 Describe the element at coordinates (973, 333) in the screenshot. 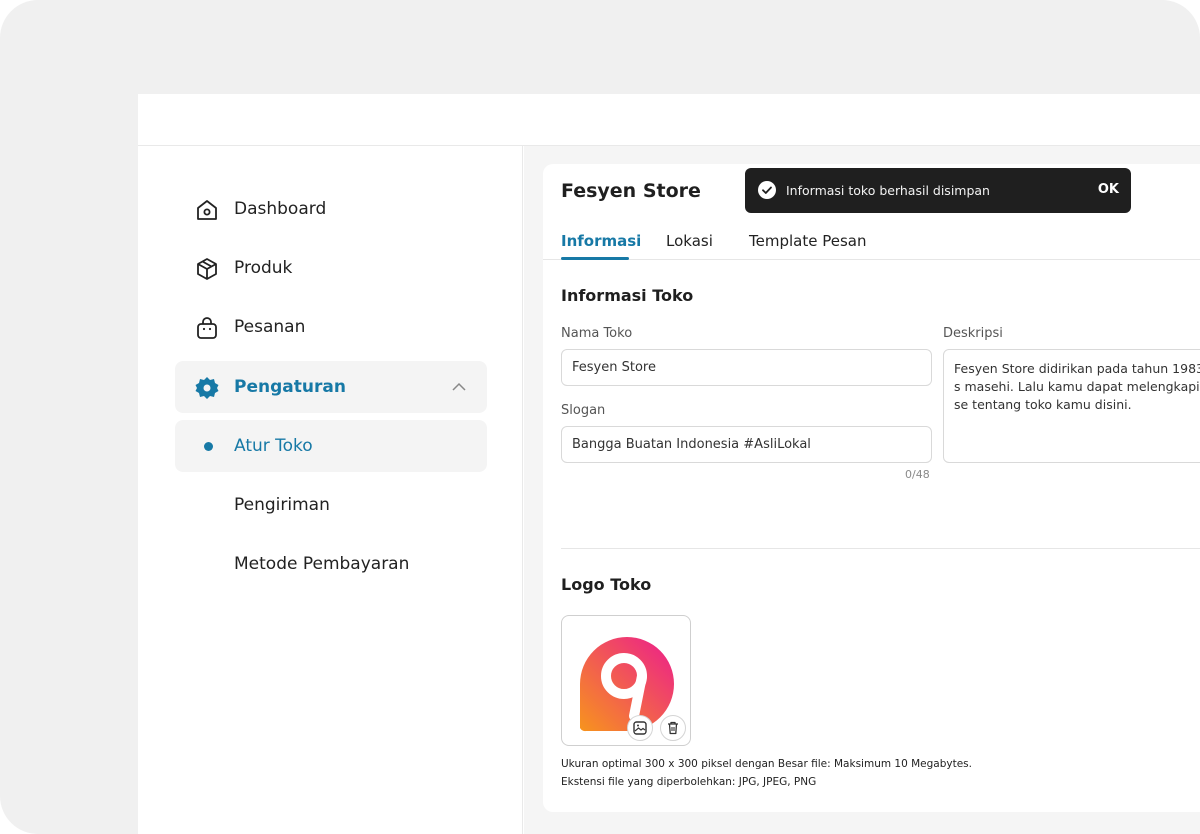

I see `deskripsi-label: Deskripsi` at that location.